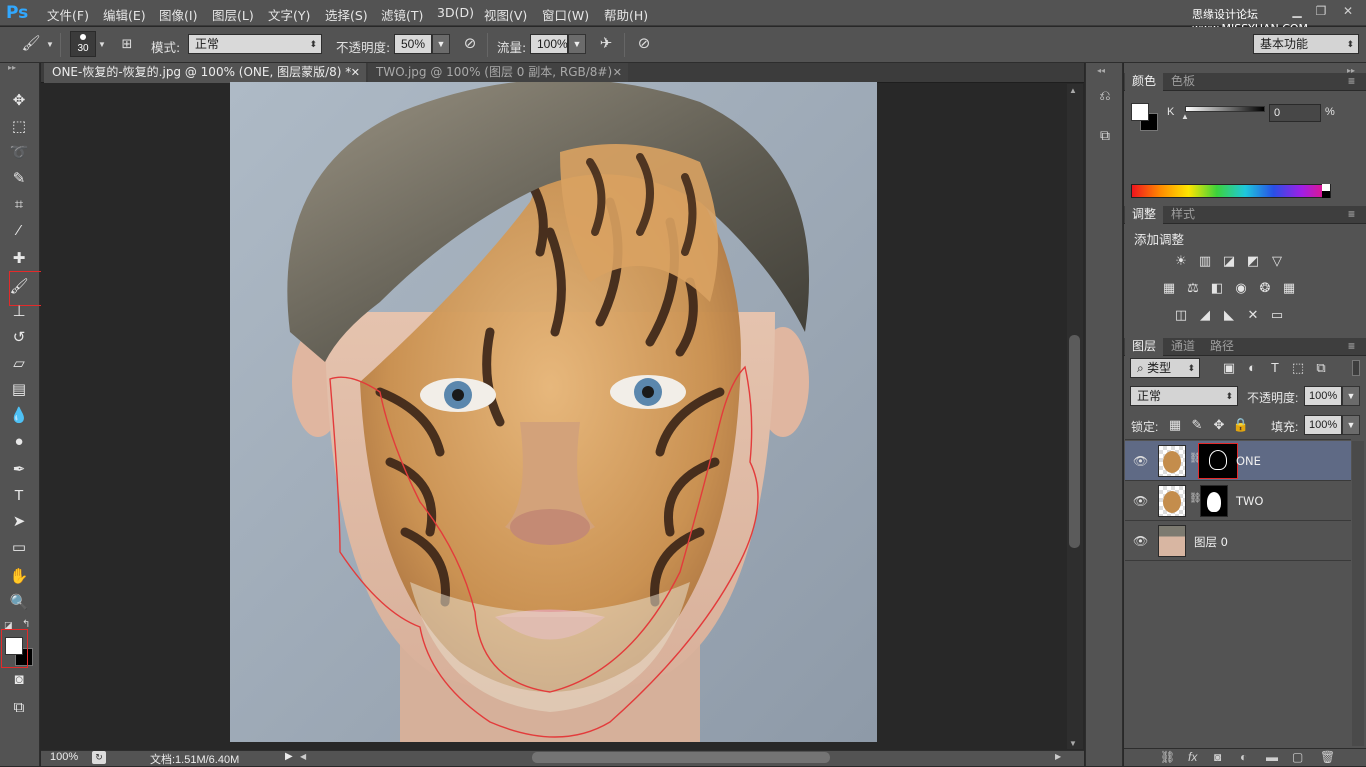 This screenshot has height=767, width=1366. Describe the element at coordinates (1358, 593) in the screenshot. I see `layers-scrollbar` at that location.